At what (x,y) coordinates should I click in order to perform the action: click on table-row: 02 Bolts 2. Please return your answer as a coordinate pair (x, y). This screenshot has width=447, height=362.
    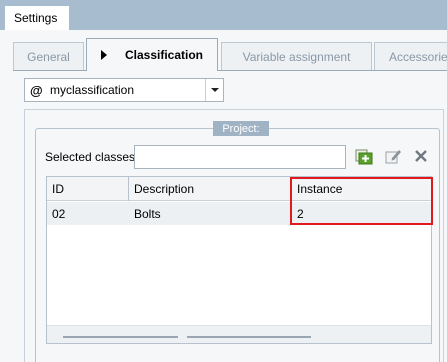
    Looking at the image, I should click on (239, 213).